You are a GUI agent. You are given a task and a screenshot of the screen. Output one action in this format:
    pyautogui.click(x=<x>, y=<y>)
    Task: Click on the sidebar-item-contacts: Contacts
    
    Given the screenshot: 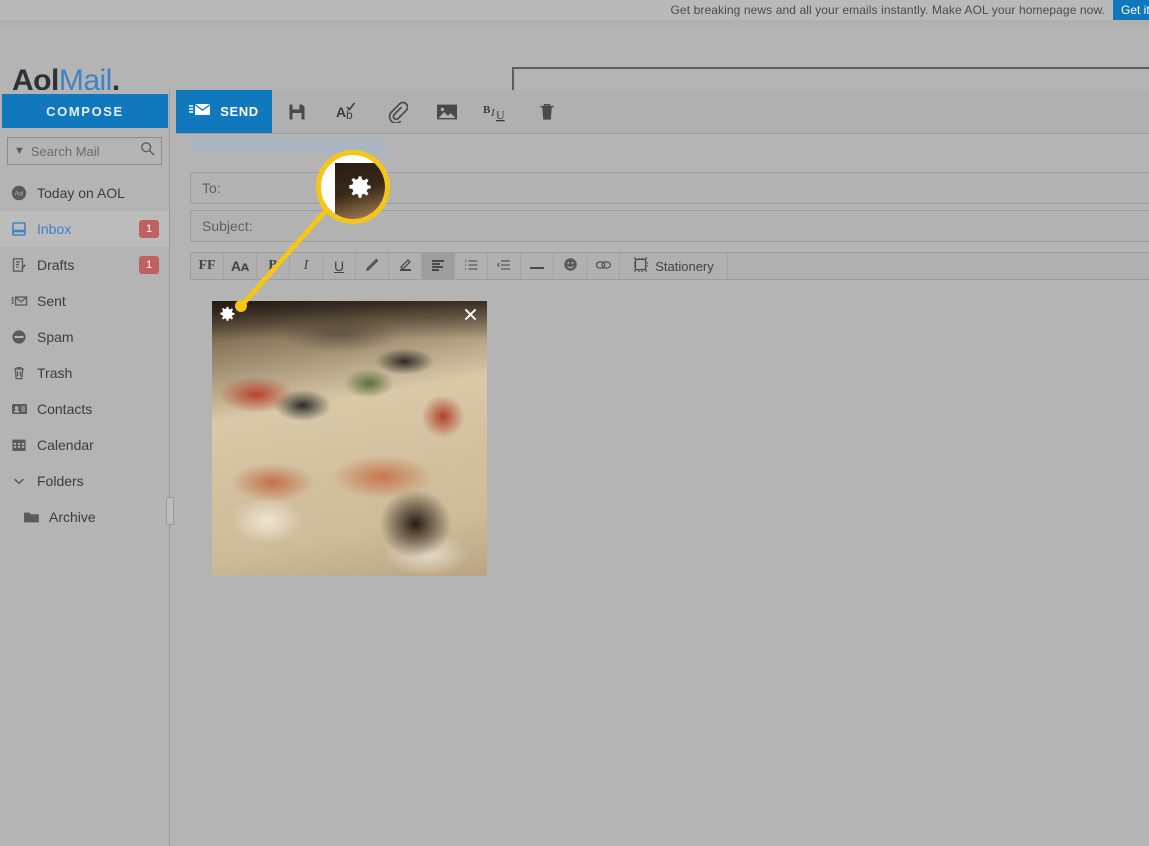 What is the action you would take?
    pyautogui.click(x=84, y=409)
    